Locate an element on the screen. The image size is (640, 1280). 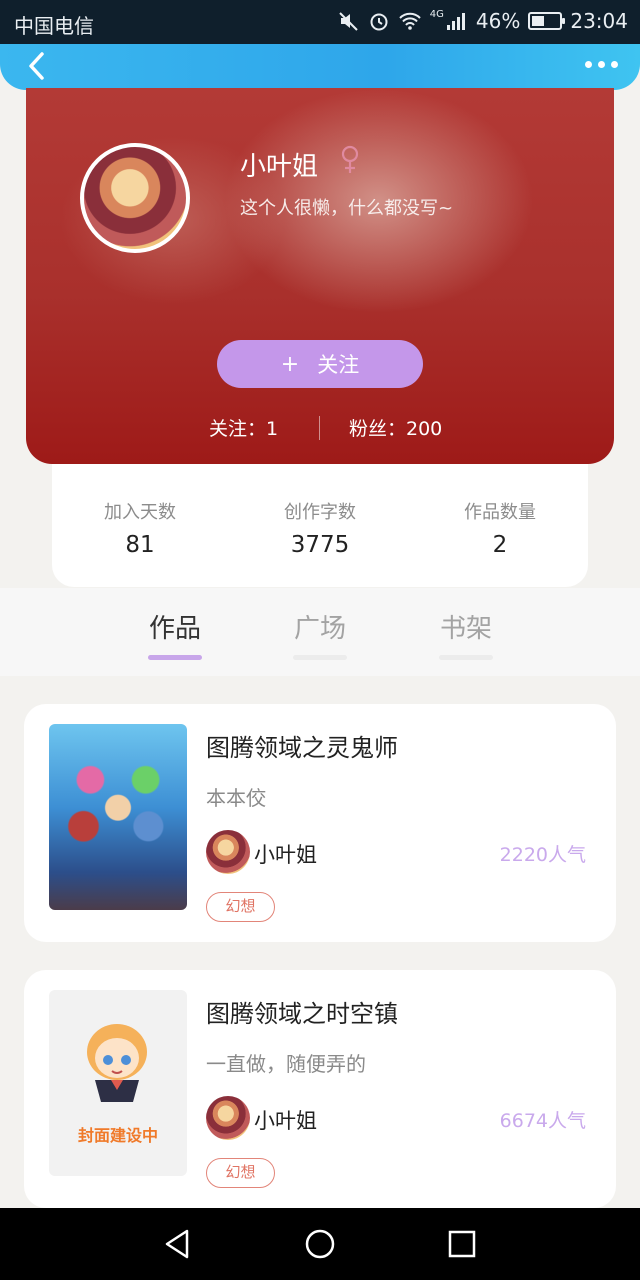
user-bio: 这个人很懒，什么都没写~ is located at coordinates (347, 208).